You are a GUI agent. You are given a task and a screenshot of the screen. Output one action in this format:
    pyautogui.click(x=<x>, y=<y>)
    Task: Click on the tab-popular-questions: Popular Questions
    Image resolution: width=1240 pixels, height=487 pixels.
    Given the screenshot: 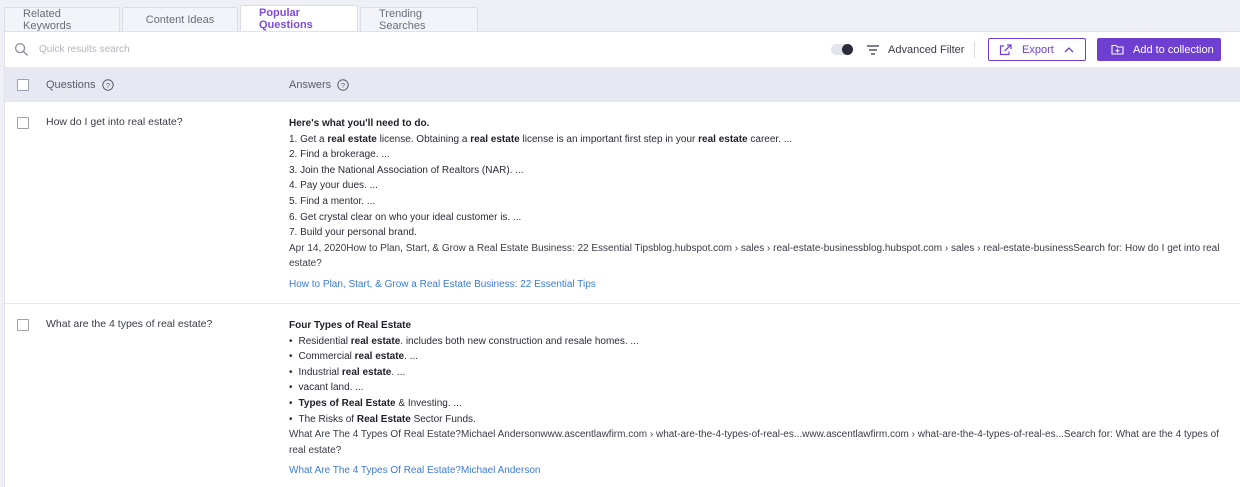 What is the action you would take?
    pyautogui.click(x=299, y=18)
    